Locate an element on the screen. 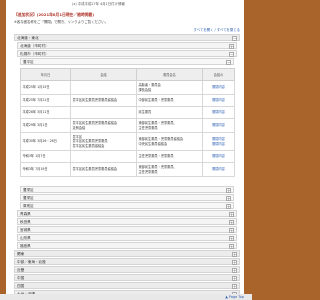 The height and width of the screenshot is (300, 320). committee-cell: 民生委員 is located at coordinates (169, 112).